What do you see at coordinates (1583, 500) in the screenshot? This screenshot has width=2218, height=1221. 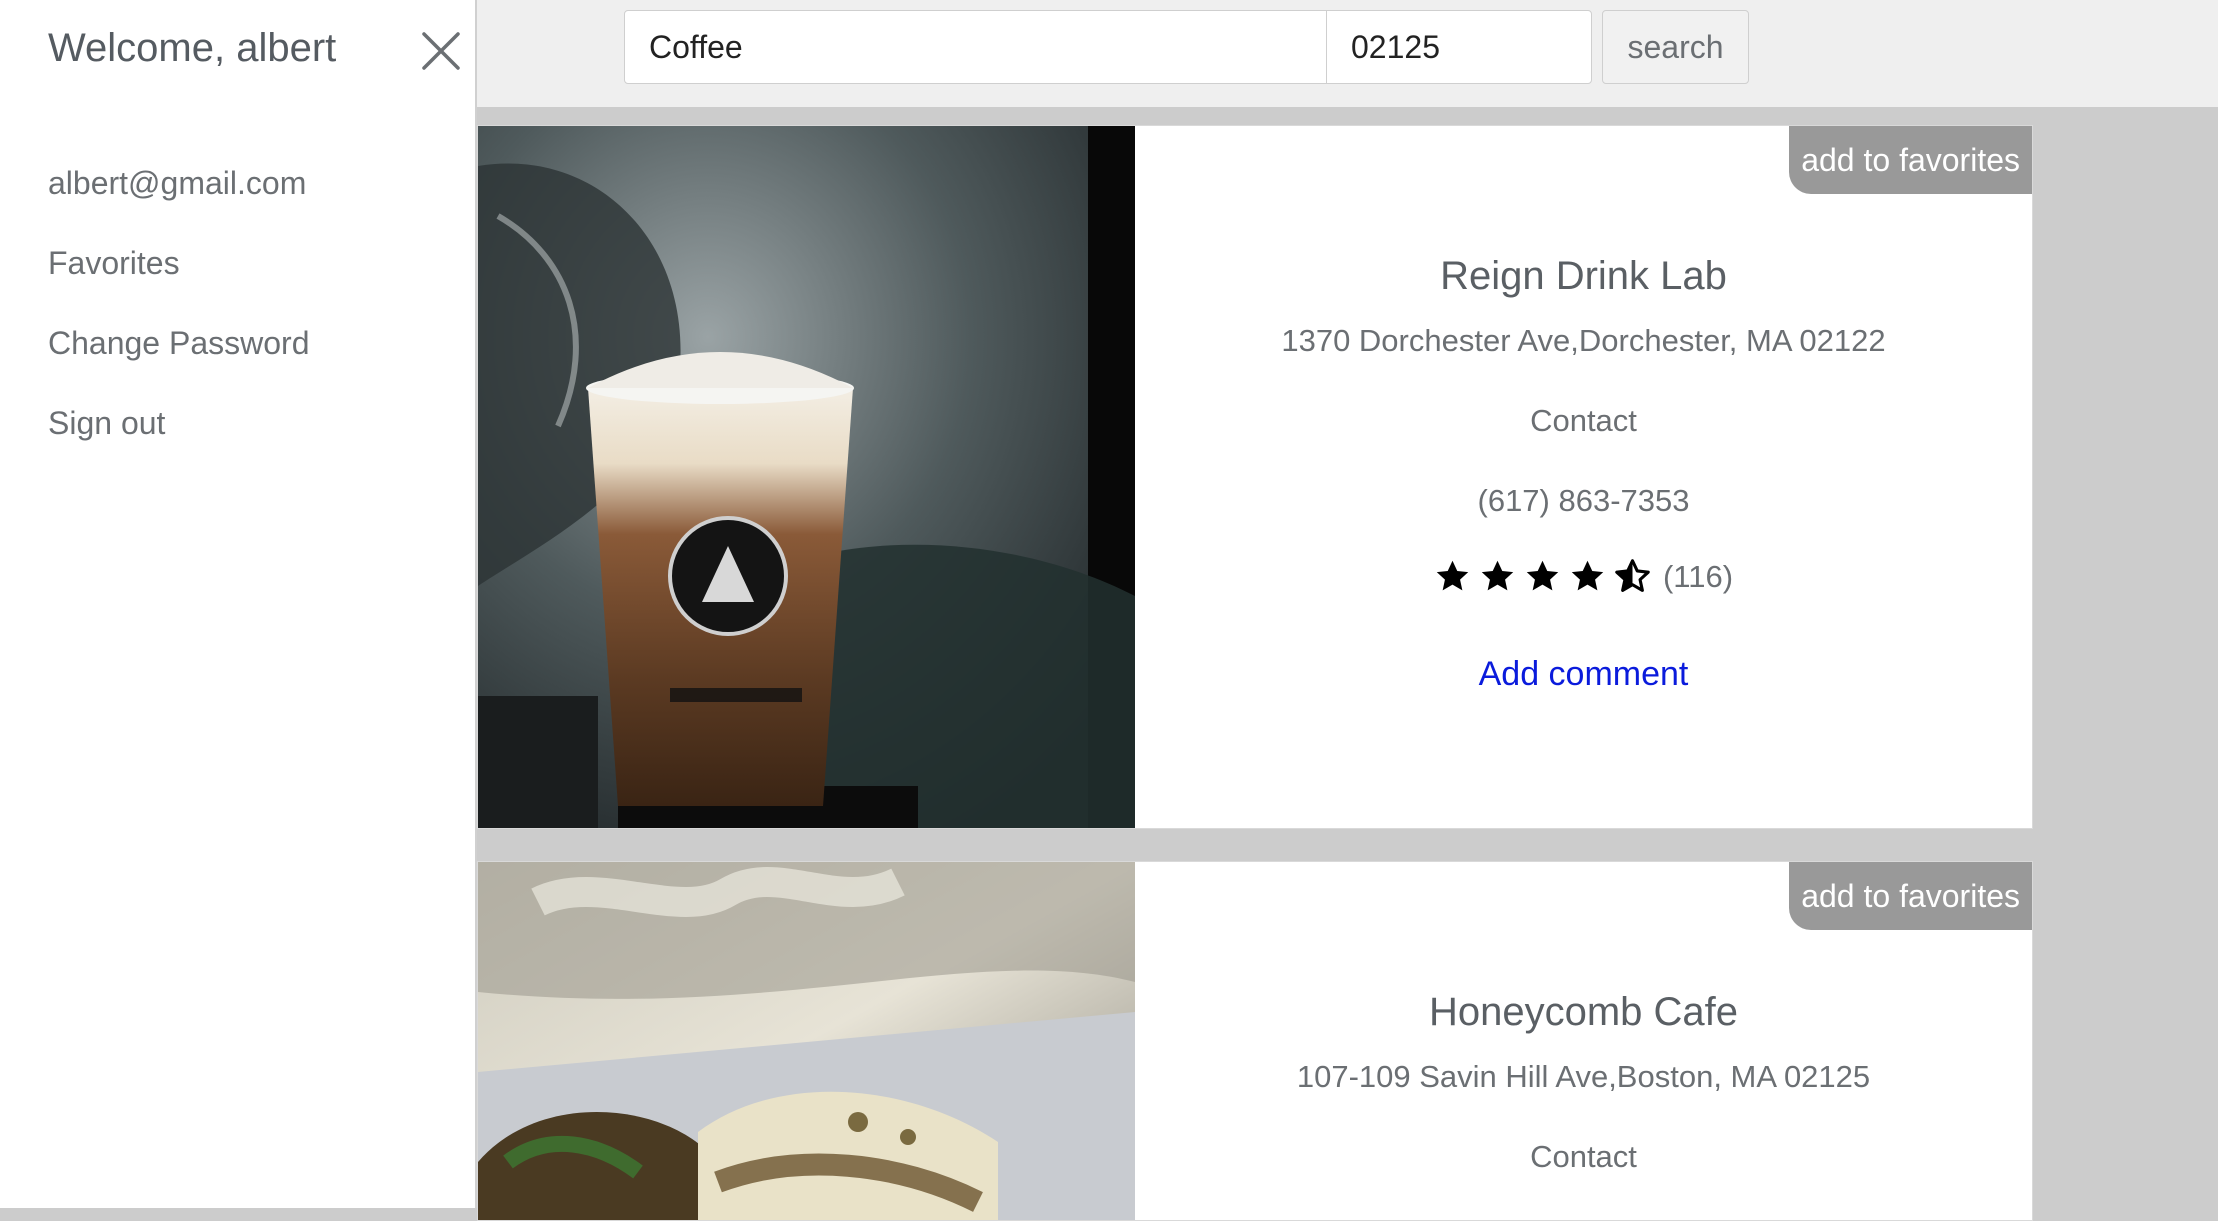 I see `result-phone: (617) 863-7353` at bounding box center [1583, 500].